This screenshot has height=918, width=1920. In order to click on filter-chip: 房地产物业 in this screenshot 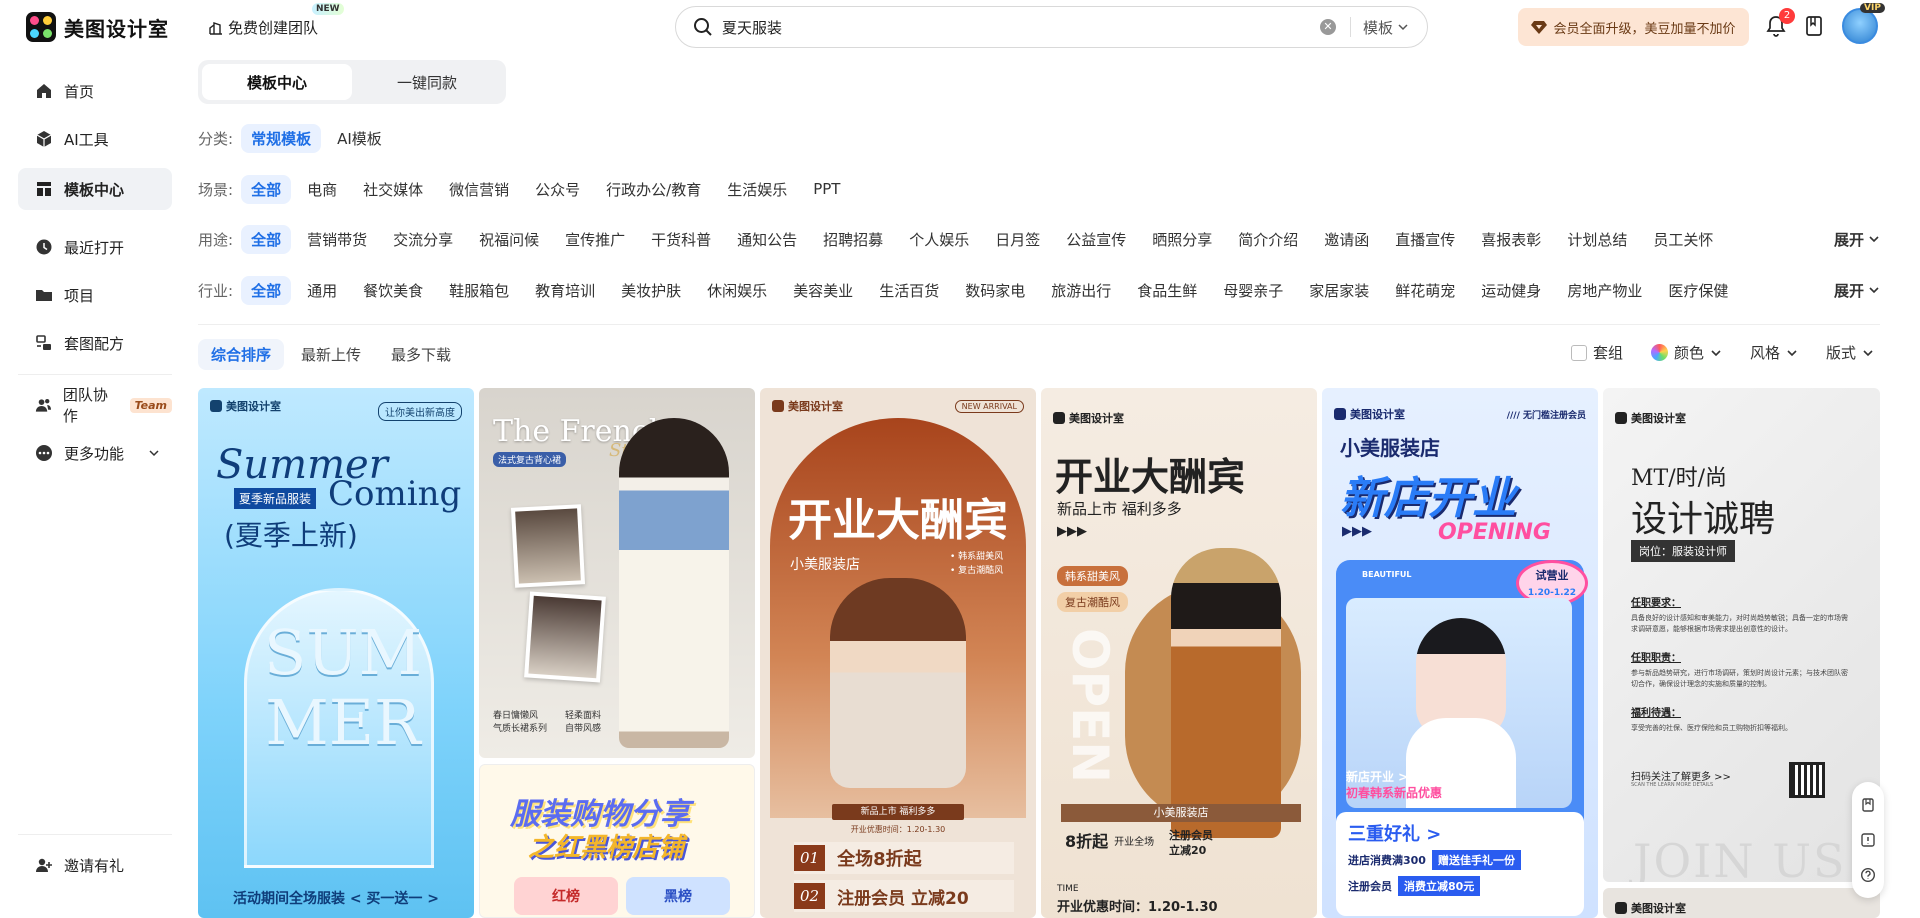, I will do `click(1604, 290)`.